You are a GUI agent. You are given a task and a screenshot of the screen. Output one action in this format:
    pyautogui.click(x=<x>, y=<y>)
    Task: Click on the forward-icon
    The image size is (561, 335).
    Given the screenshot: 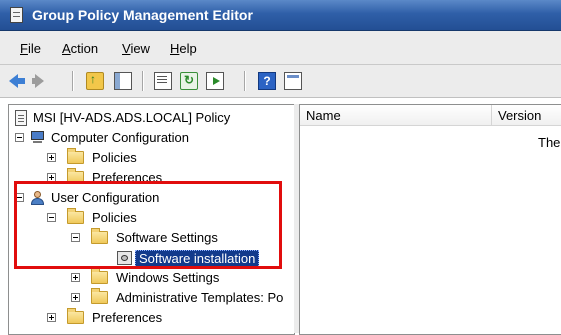 What is the action you would take?
    pyautogui.click(x=41, y=81)
    